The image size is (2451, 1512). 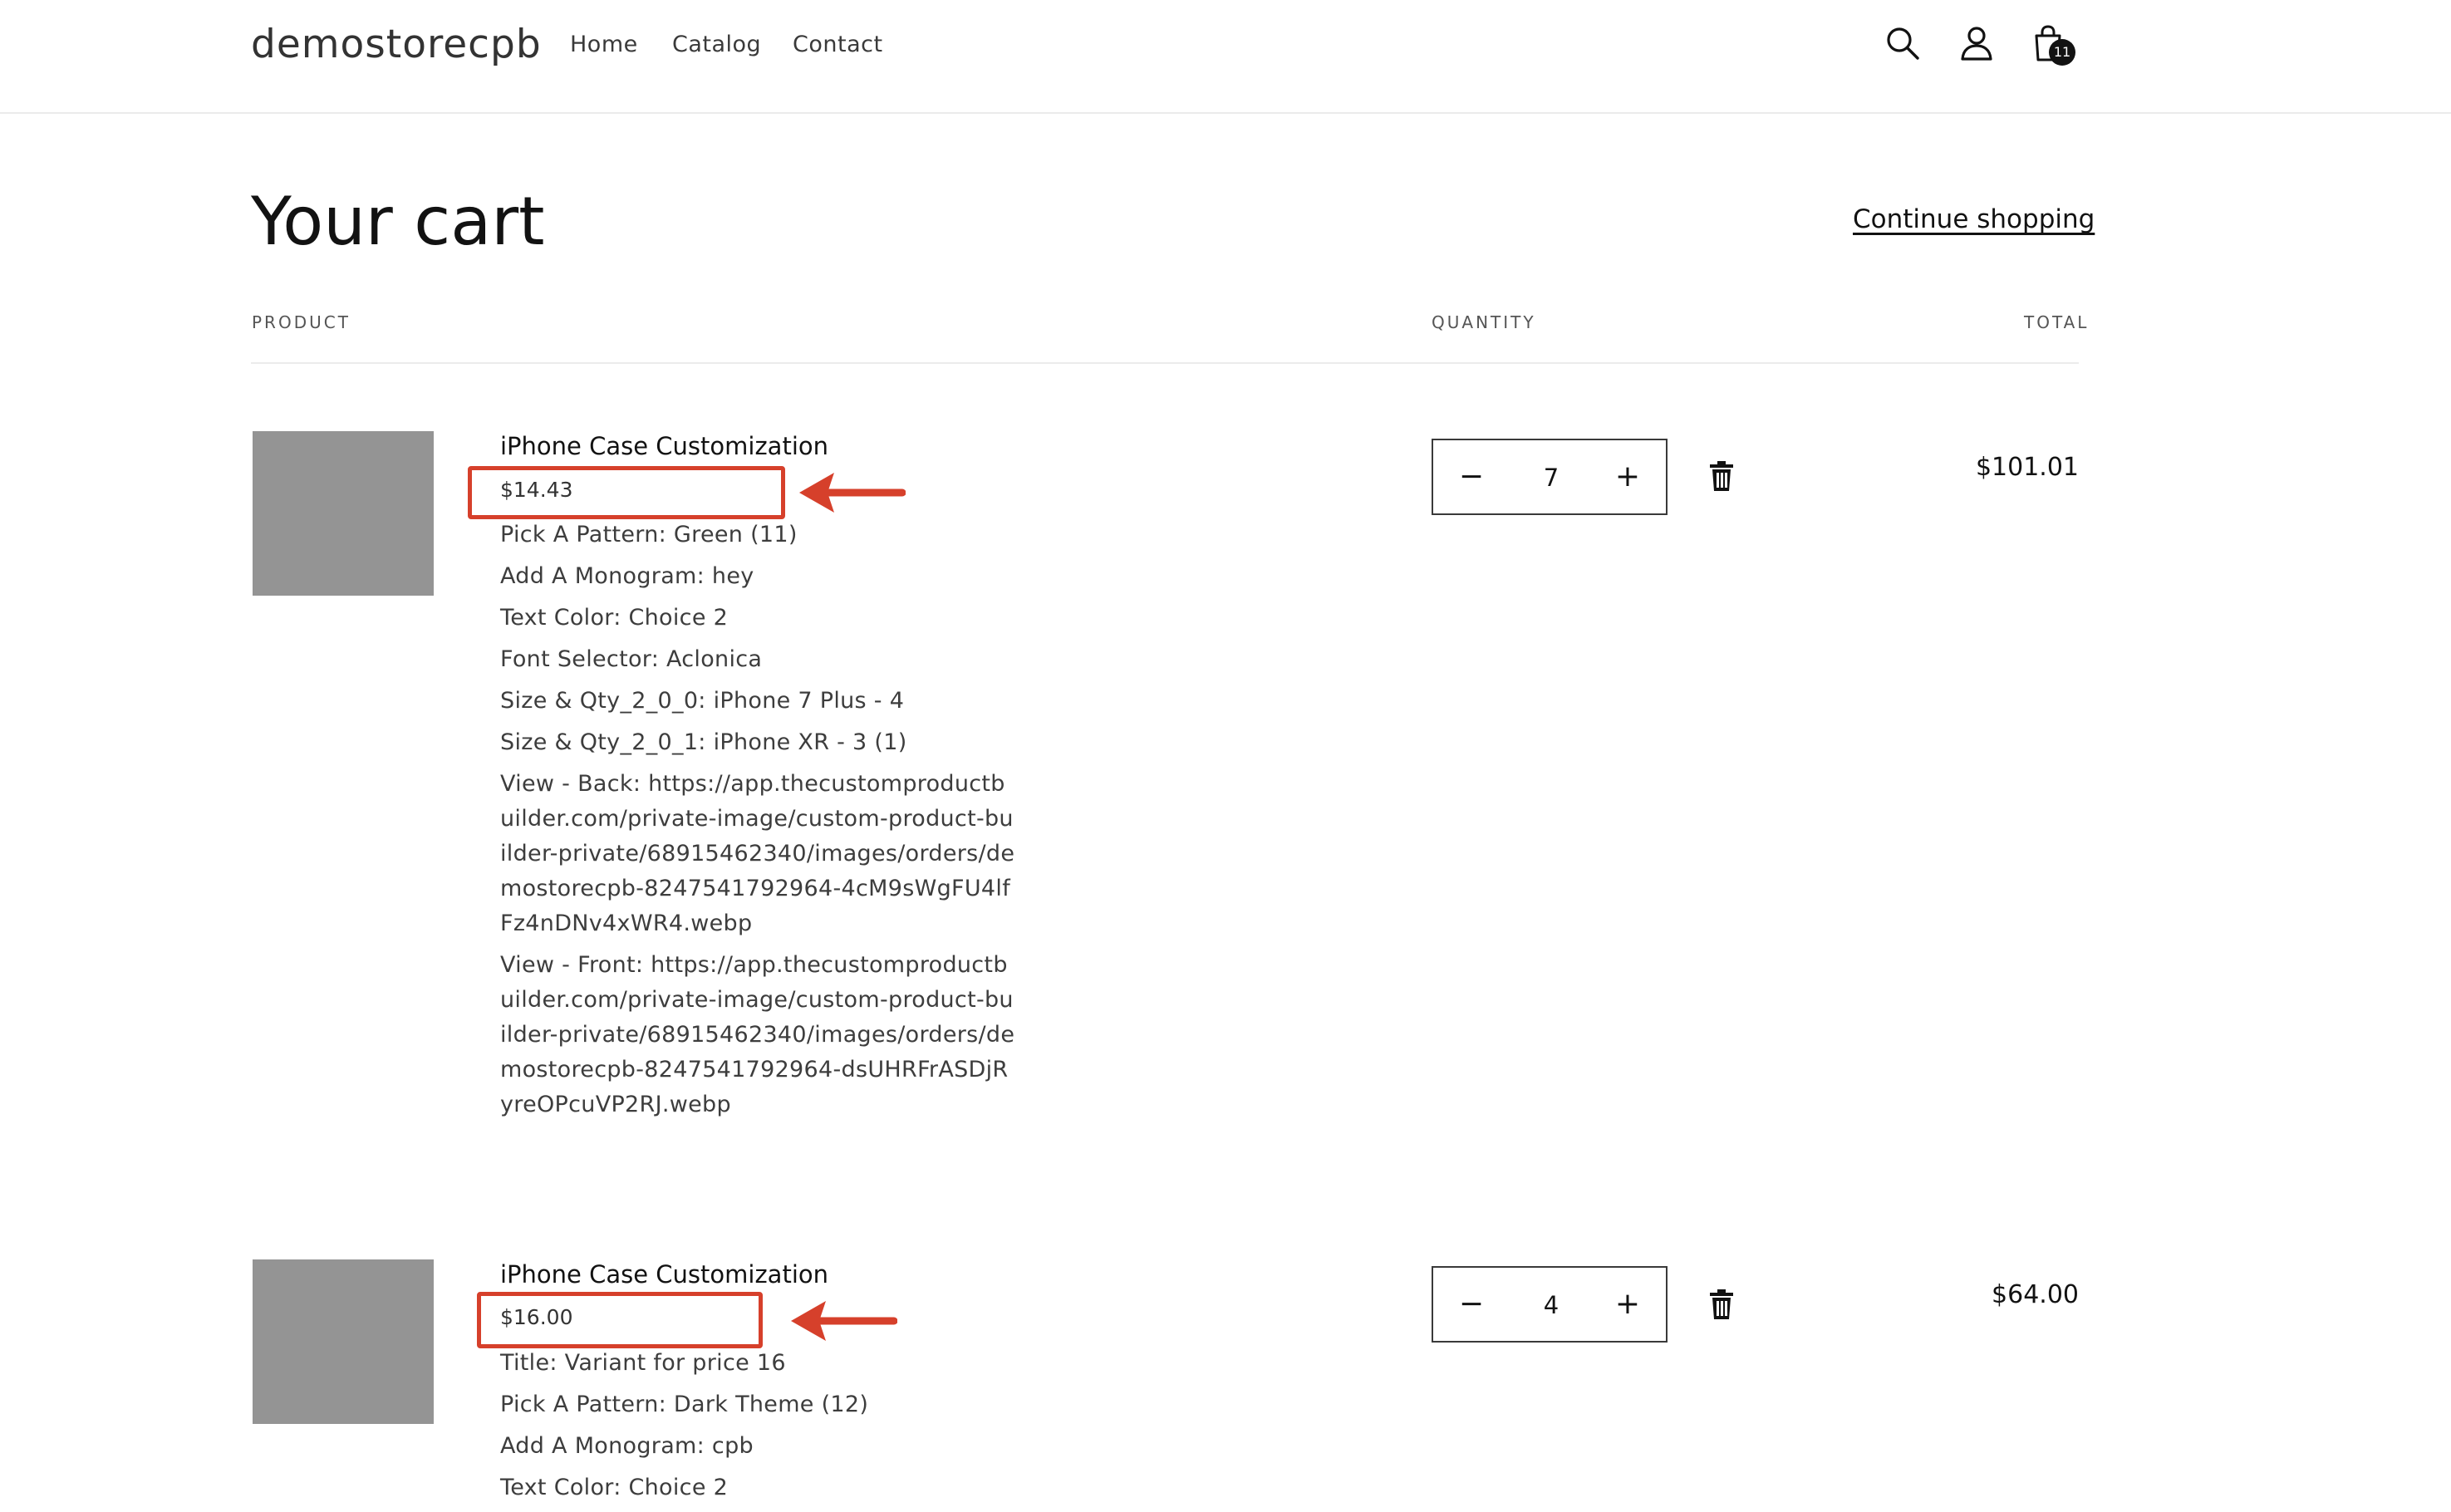 I want to click on column-header-product: PRODUCT, so click(x=301, y=322).